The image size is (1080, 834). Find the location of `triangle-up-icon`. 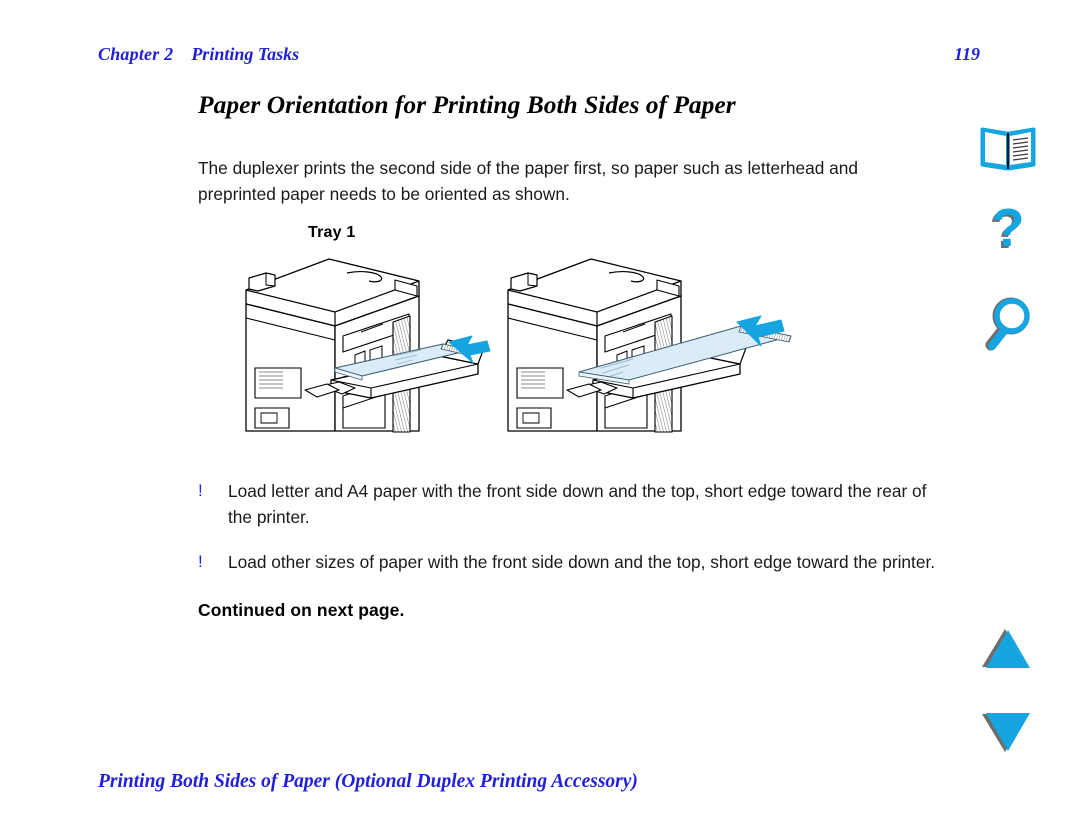

triangle-up-icon is located at coordinates (1006, 648).